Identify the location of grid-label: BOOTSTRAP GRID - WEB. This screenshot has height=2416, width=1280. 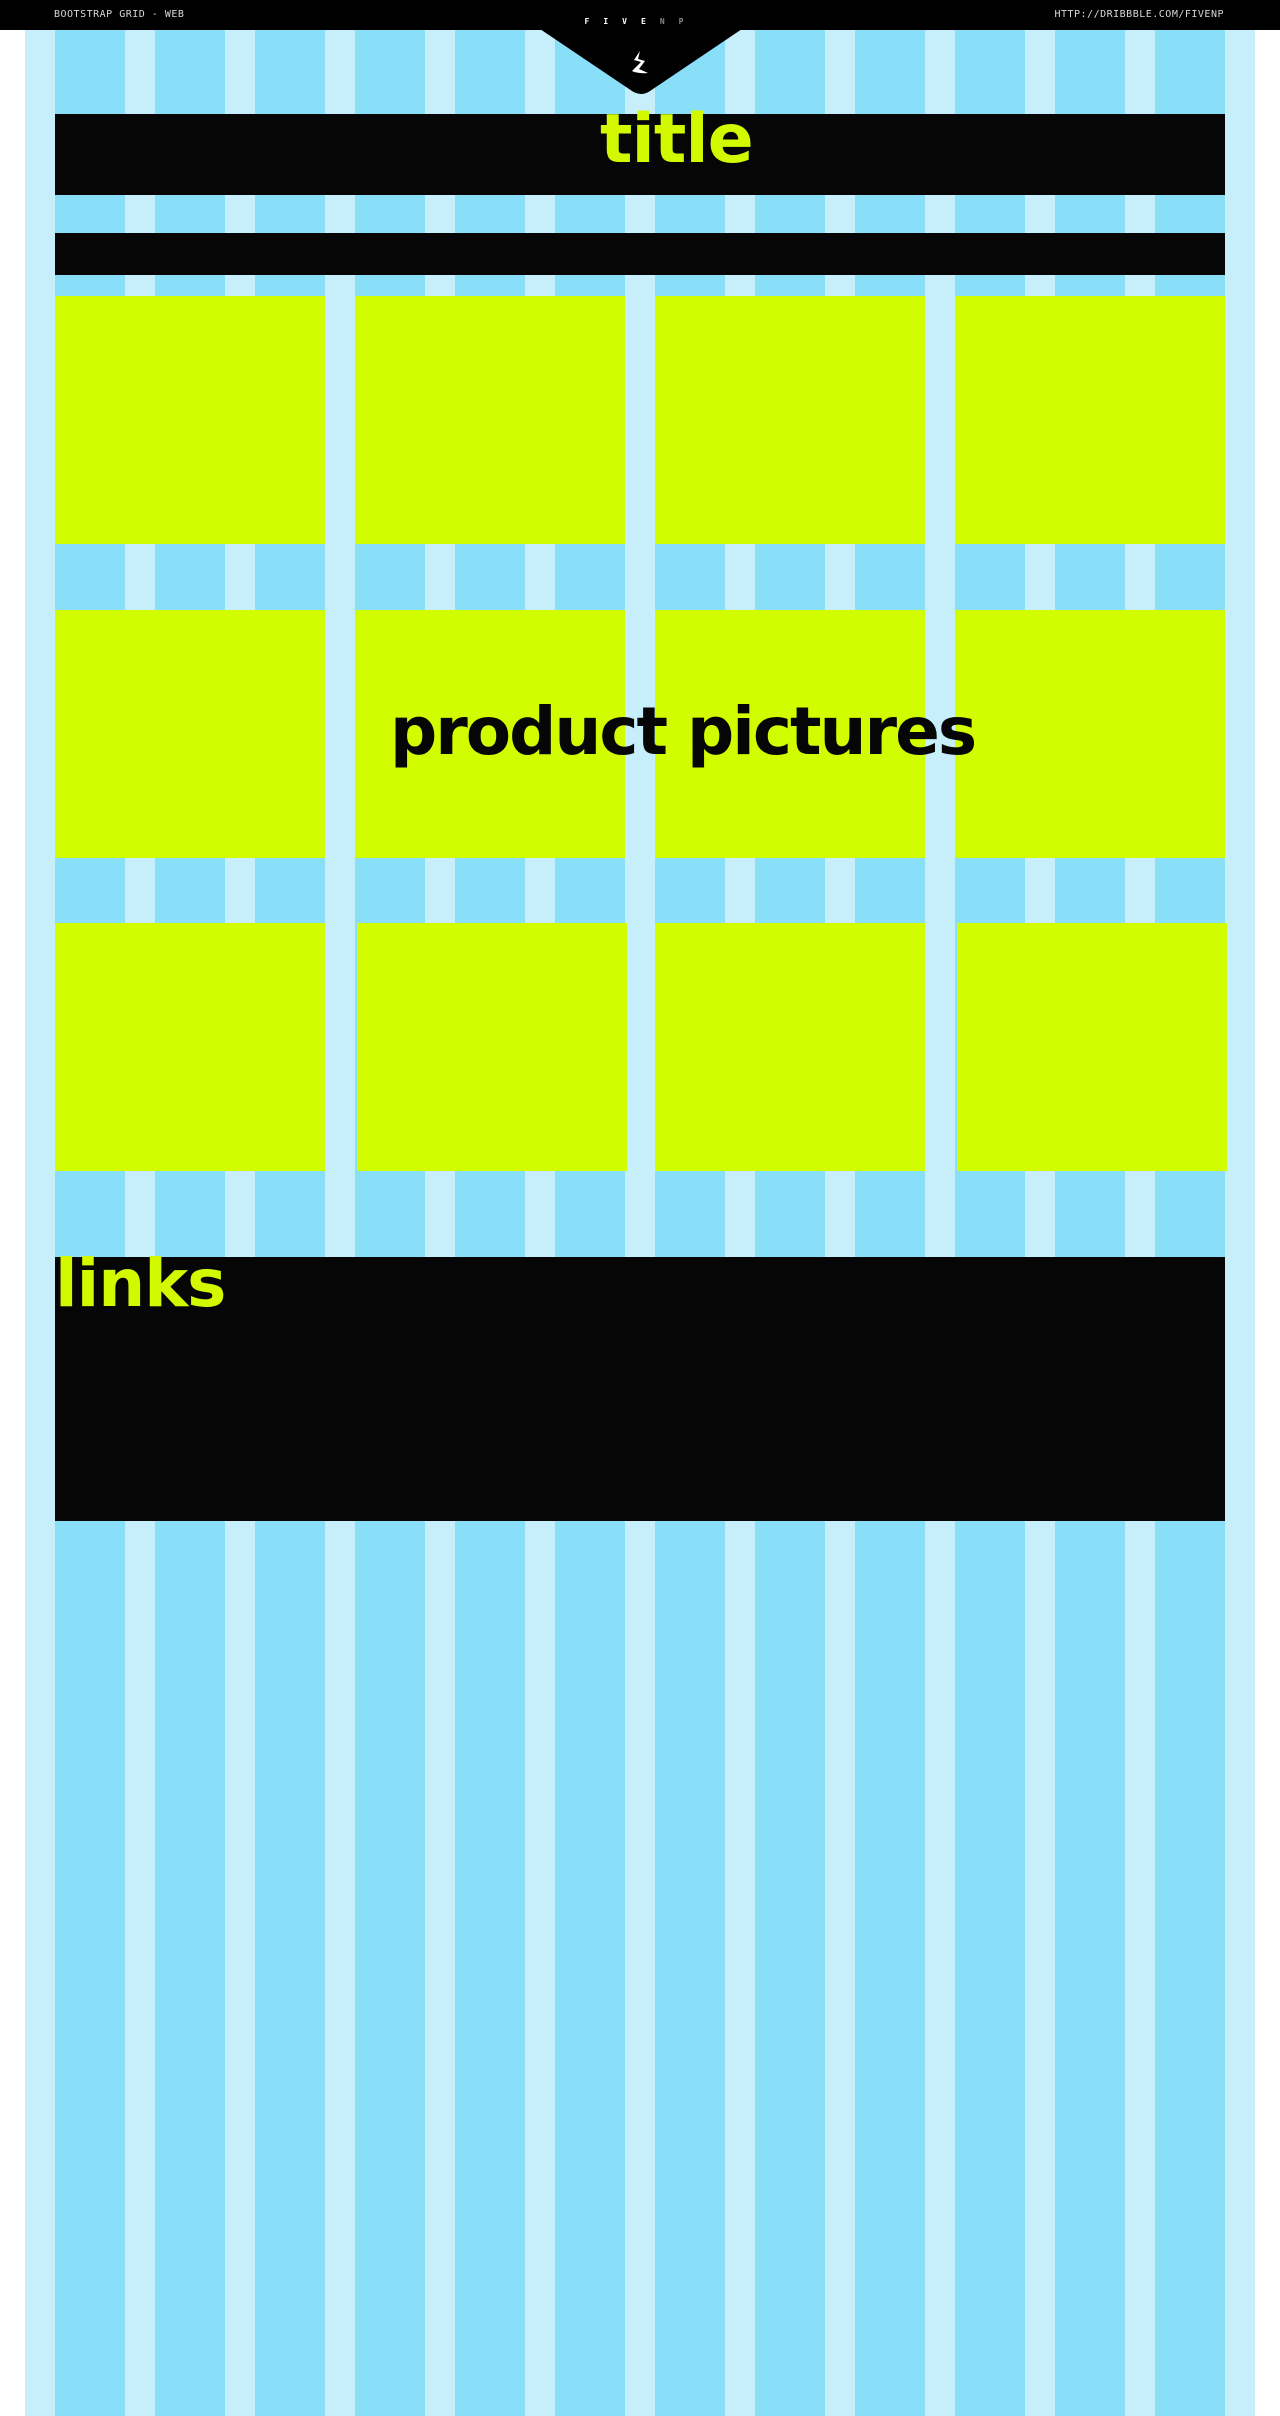
(119, 14).